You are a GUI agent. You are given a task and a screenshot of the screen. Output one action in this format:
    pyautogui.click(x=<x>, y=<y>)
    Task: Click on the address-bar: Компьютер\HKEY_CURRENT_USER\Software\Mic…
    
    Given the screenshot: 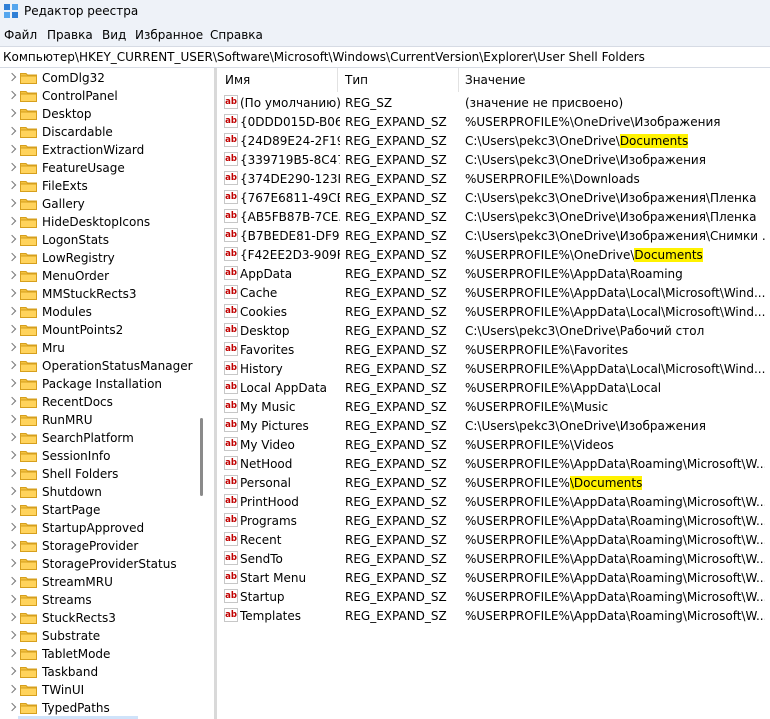 What is the action you would take?
    pyautogui.click(x=385, y=57)
    